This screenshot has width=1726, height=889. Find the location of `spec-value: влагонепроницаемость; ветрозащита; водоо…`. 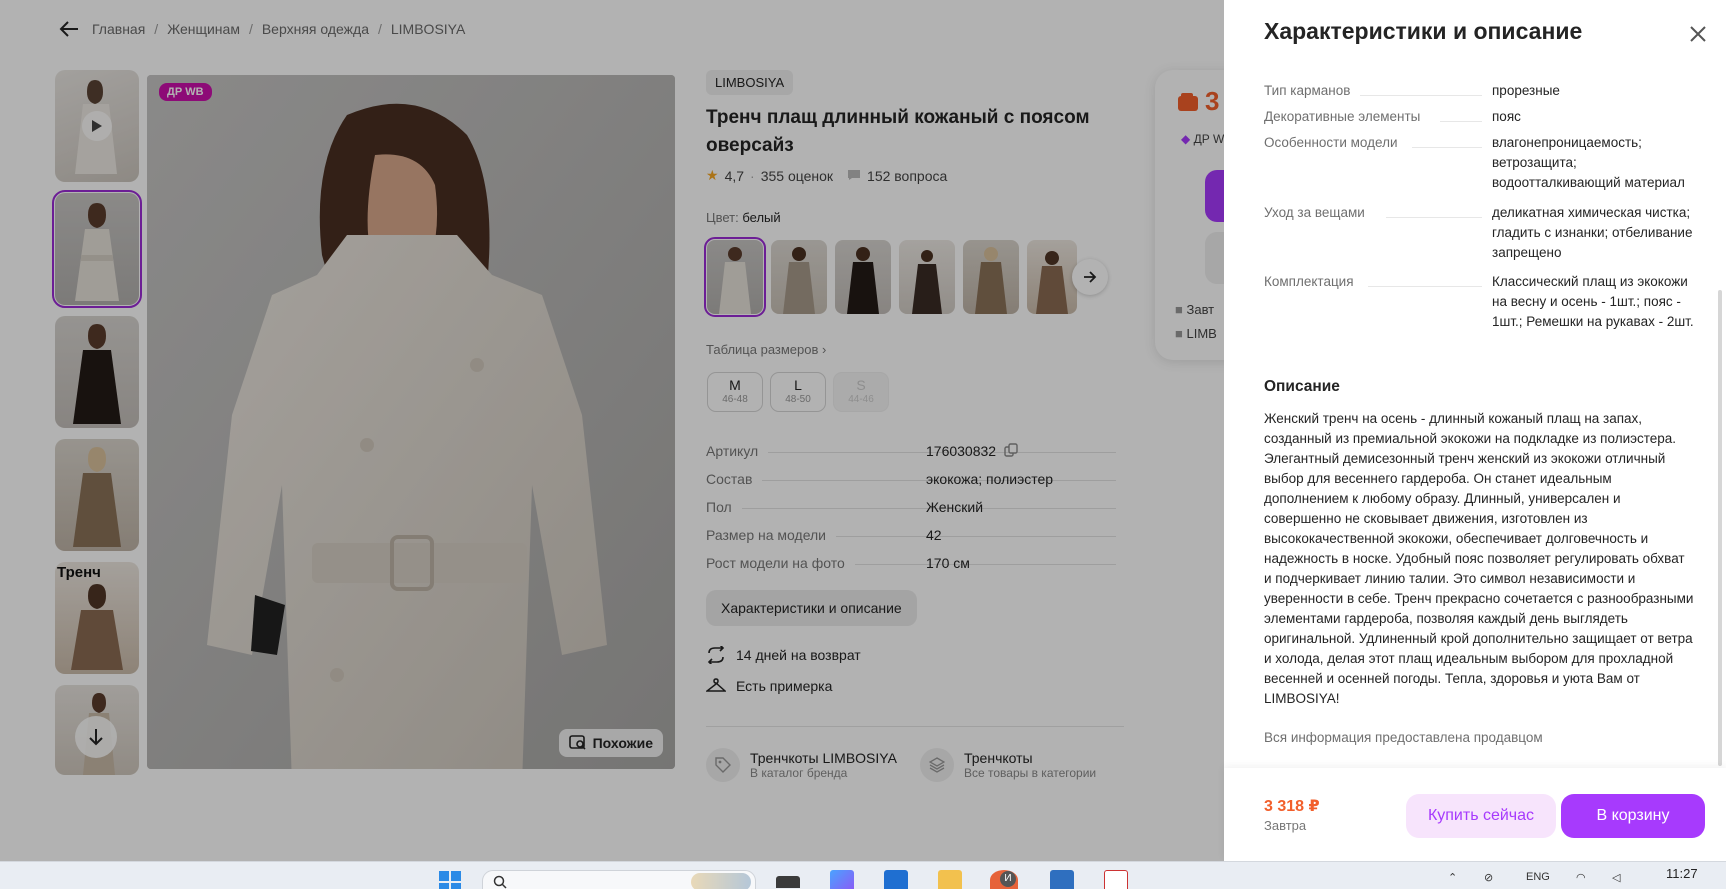

spec-value: влагонепроницаемость; ветрозащита; водоо… is located at coordinates (1588, 162).